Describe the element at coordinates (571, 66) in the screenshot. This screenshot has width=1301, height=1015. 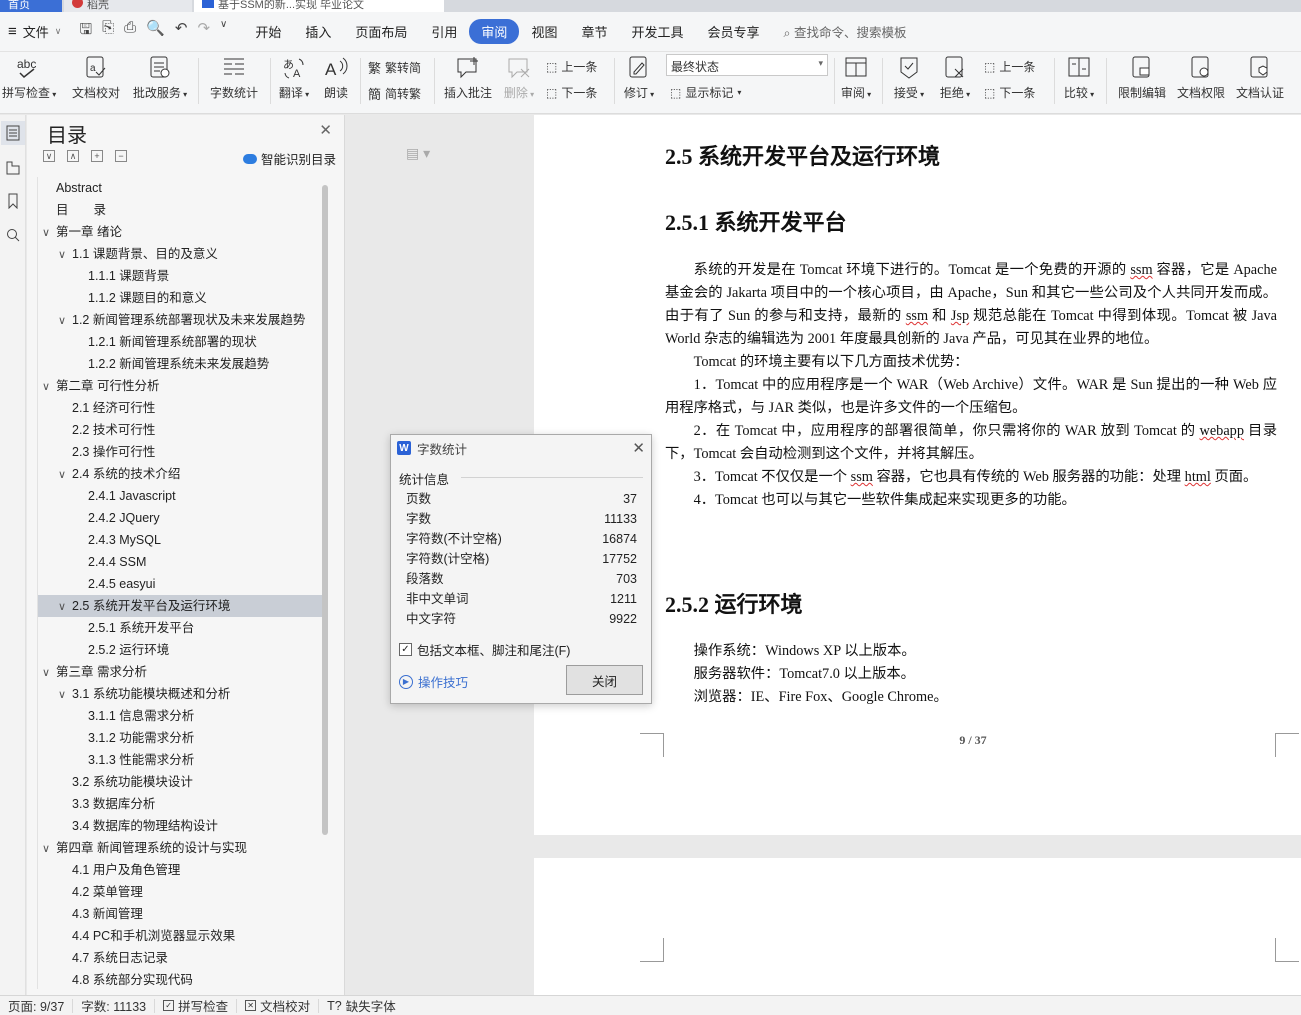
I see `prev-comment-button: ⬚ 上一条` at that location.